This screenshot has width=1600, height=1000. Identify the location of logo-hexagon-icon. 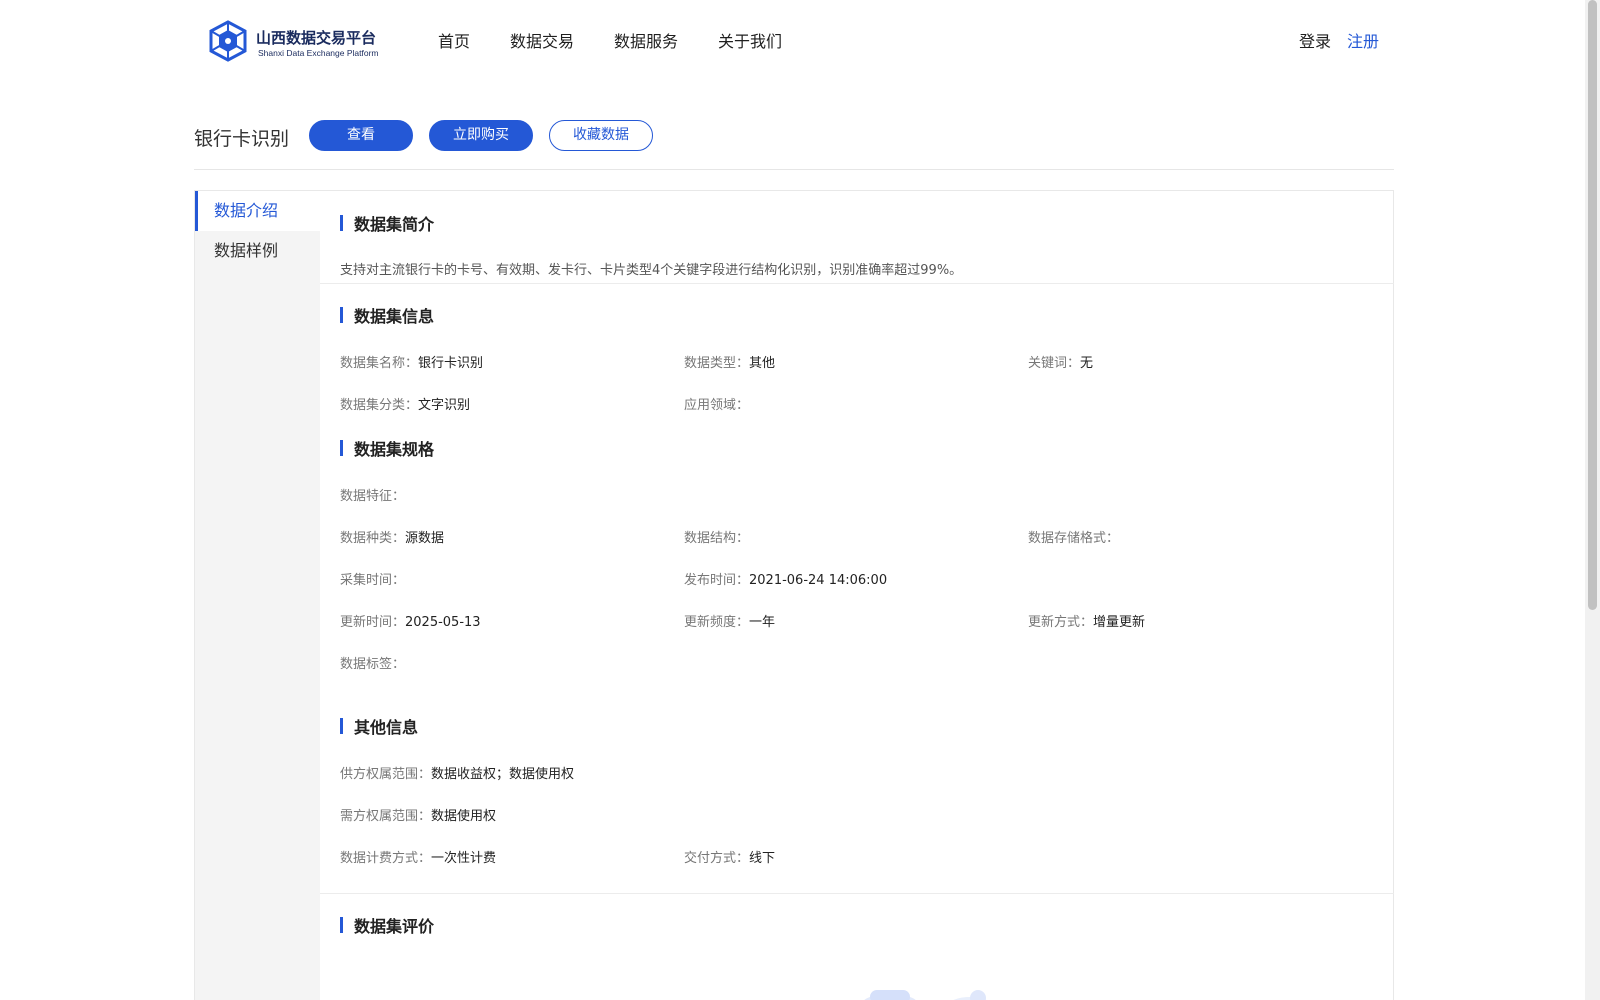
(228, 41).